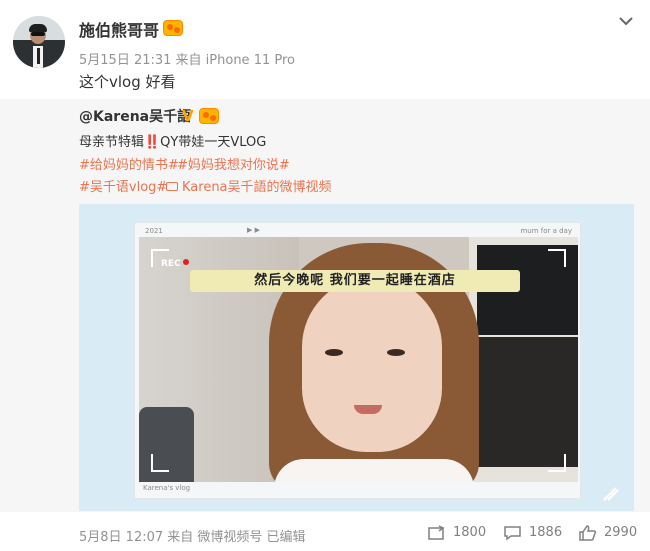 The height and width of the screenshot is (551, 650). What do you see at coordinates (119, 29) in the screenshot?
I see `username: 施伯熊哥哥` at bounding box center [119, 29].